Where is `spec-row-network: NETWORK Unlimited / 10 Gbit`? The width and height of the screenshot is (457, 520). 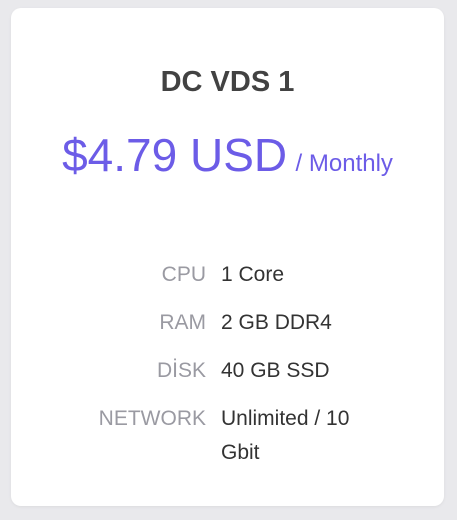
spec-row-network: NETWORK Unlimited / 10 Gbit is located at coordinates (227, 436).